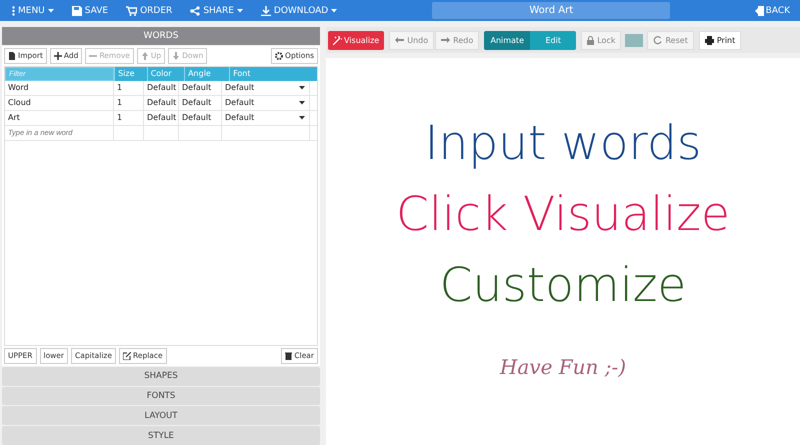 The image size is (800, 445). What do you see at coordinates (772, 10) in the screenshot?
I see `back-button: BACK` at bounding box center [772, 10].